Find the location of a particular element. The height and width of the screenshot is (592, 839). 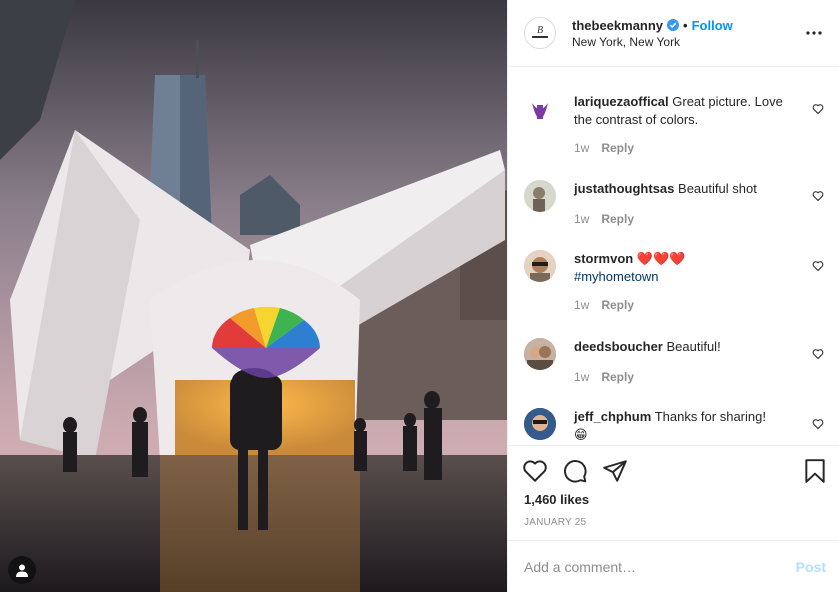

post-comment-button: Post is located at coordinates (811, 567).